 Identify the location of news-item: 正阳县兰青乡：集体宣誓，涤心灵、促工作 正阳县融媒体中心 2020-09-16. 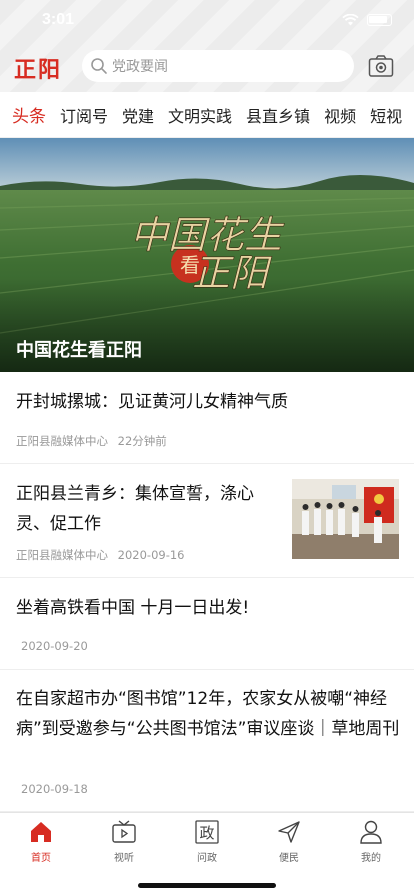
(207, 521).